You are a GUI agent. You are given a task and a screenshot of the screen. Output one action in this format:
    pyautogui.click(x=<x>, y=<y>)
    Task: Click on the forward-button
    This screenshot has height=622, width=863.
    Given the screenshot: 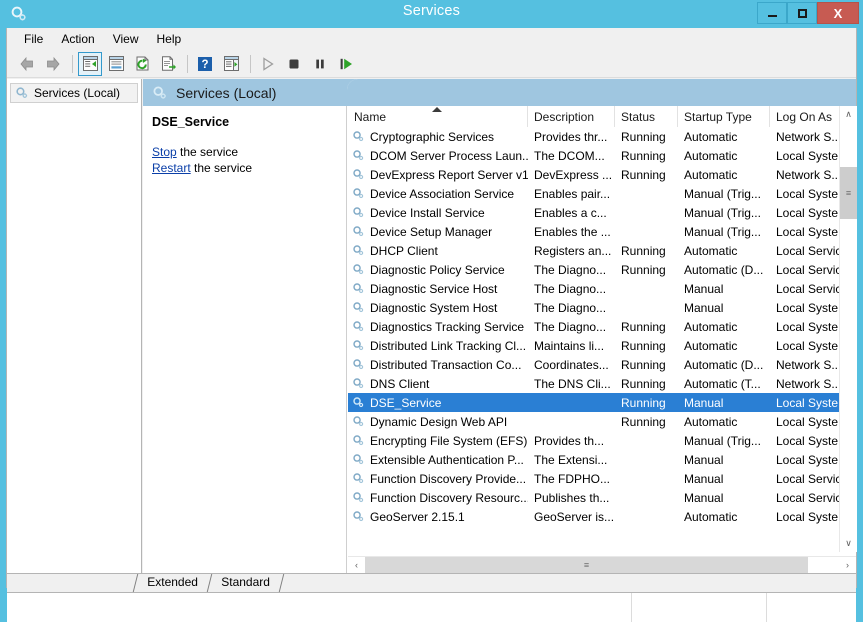 What is the action you would take?
    pyautogui.click(x=53, y=64)
    